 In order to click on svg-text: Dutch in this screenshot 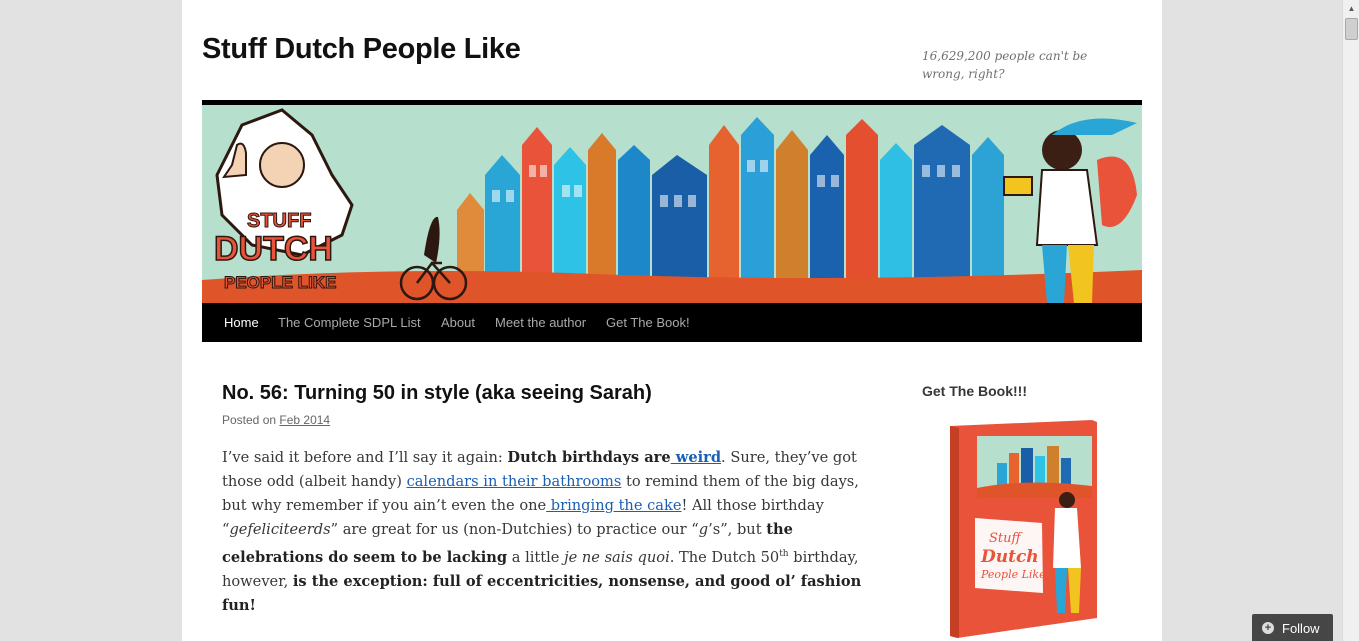, I will do `click(1009, 557)`.